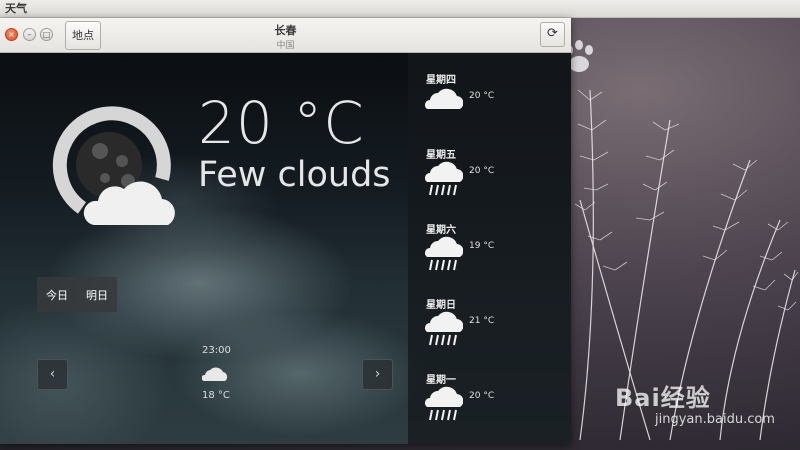 Image resolution: width=800 pixels, height=450 pixels. What do you see at coordinates (285, 30) in the screenshot?
I see `city-title: 长春` at bounding box center [285, 30].